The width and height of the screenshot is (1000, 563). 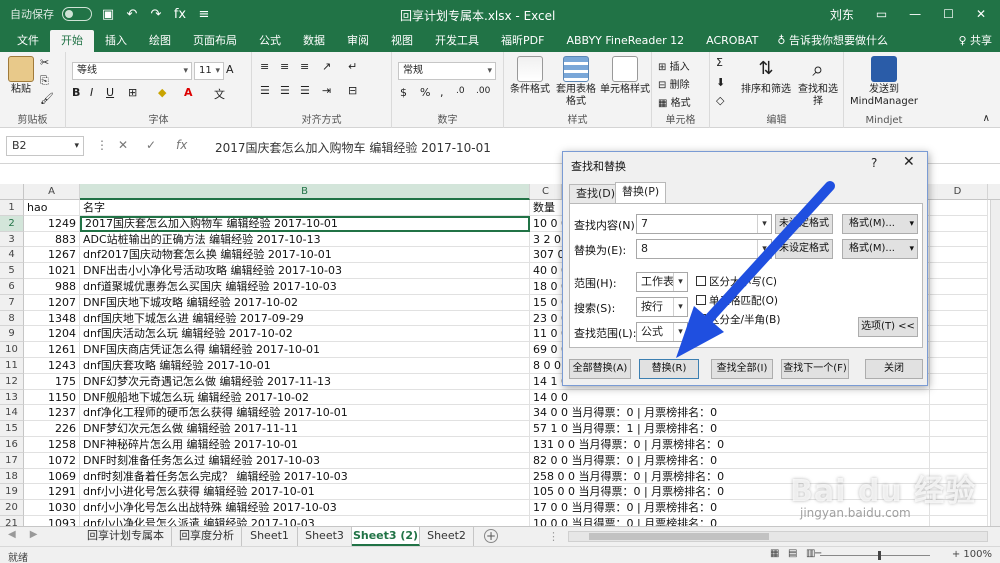 I want to click on ribbon-tab: 绘图, so click(x=160, y=41).